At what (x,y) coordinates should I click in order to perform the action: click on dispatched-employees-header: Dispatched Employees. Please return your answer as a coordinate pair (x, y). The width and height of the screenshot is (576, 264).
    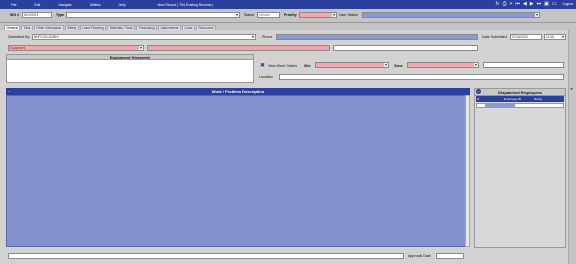
    Looking at the image, I should click on (520, 92).